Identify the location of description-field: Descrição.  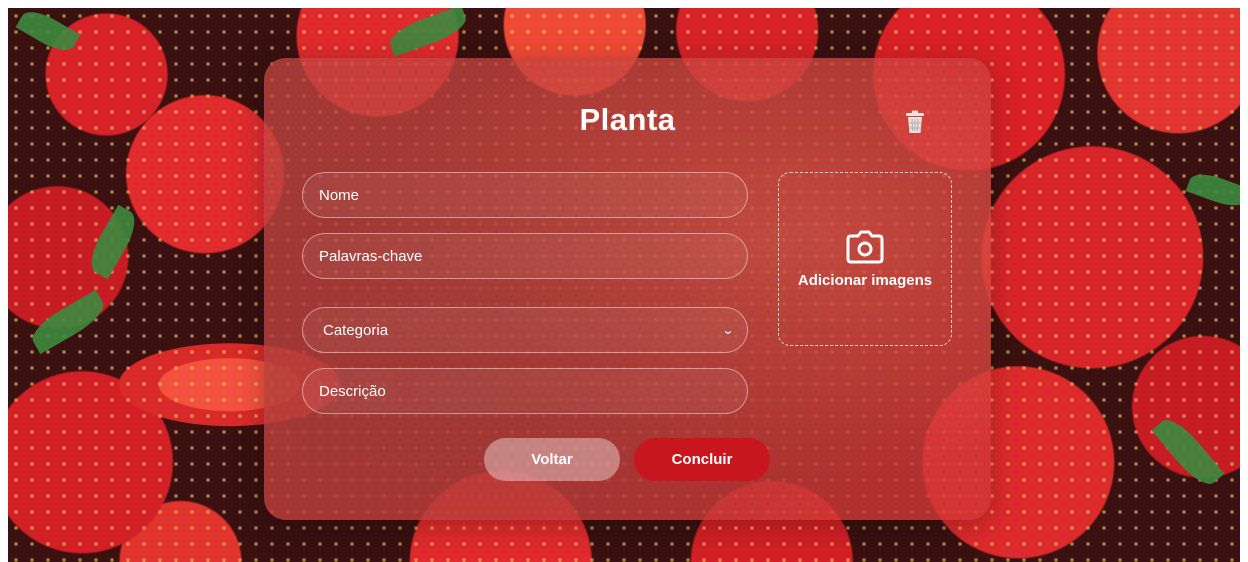
(525, 391).